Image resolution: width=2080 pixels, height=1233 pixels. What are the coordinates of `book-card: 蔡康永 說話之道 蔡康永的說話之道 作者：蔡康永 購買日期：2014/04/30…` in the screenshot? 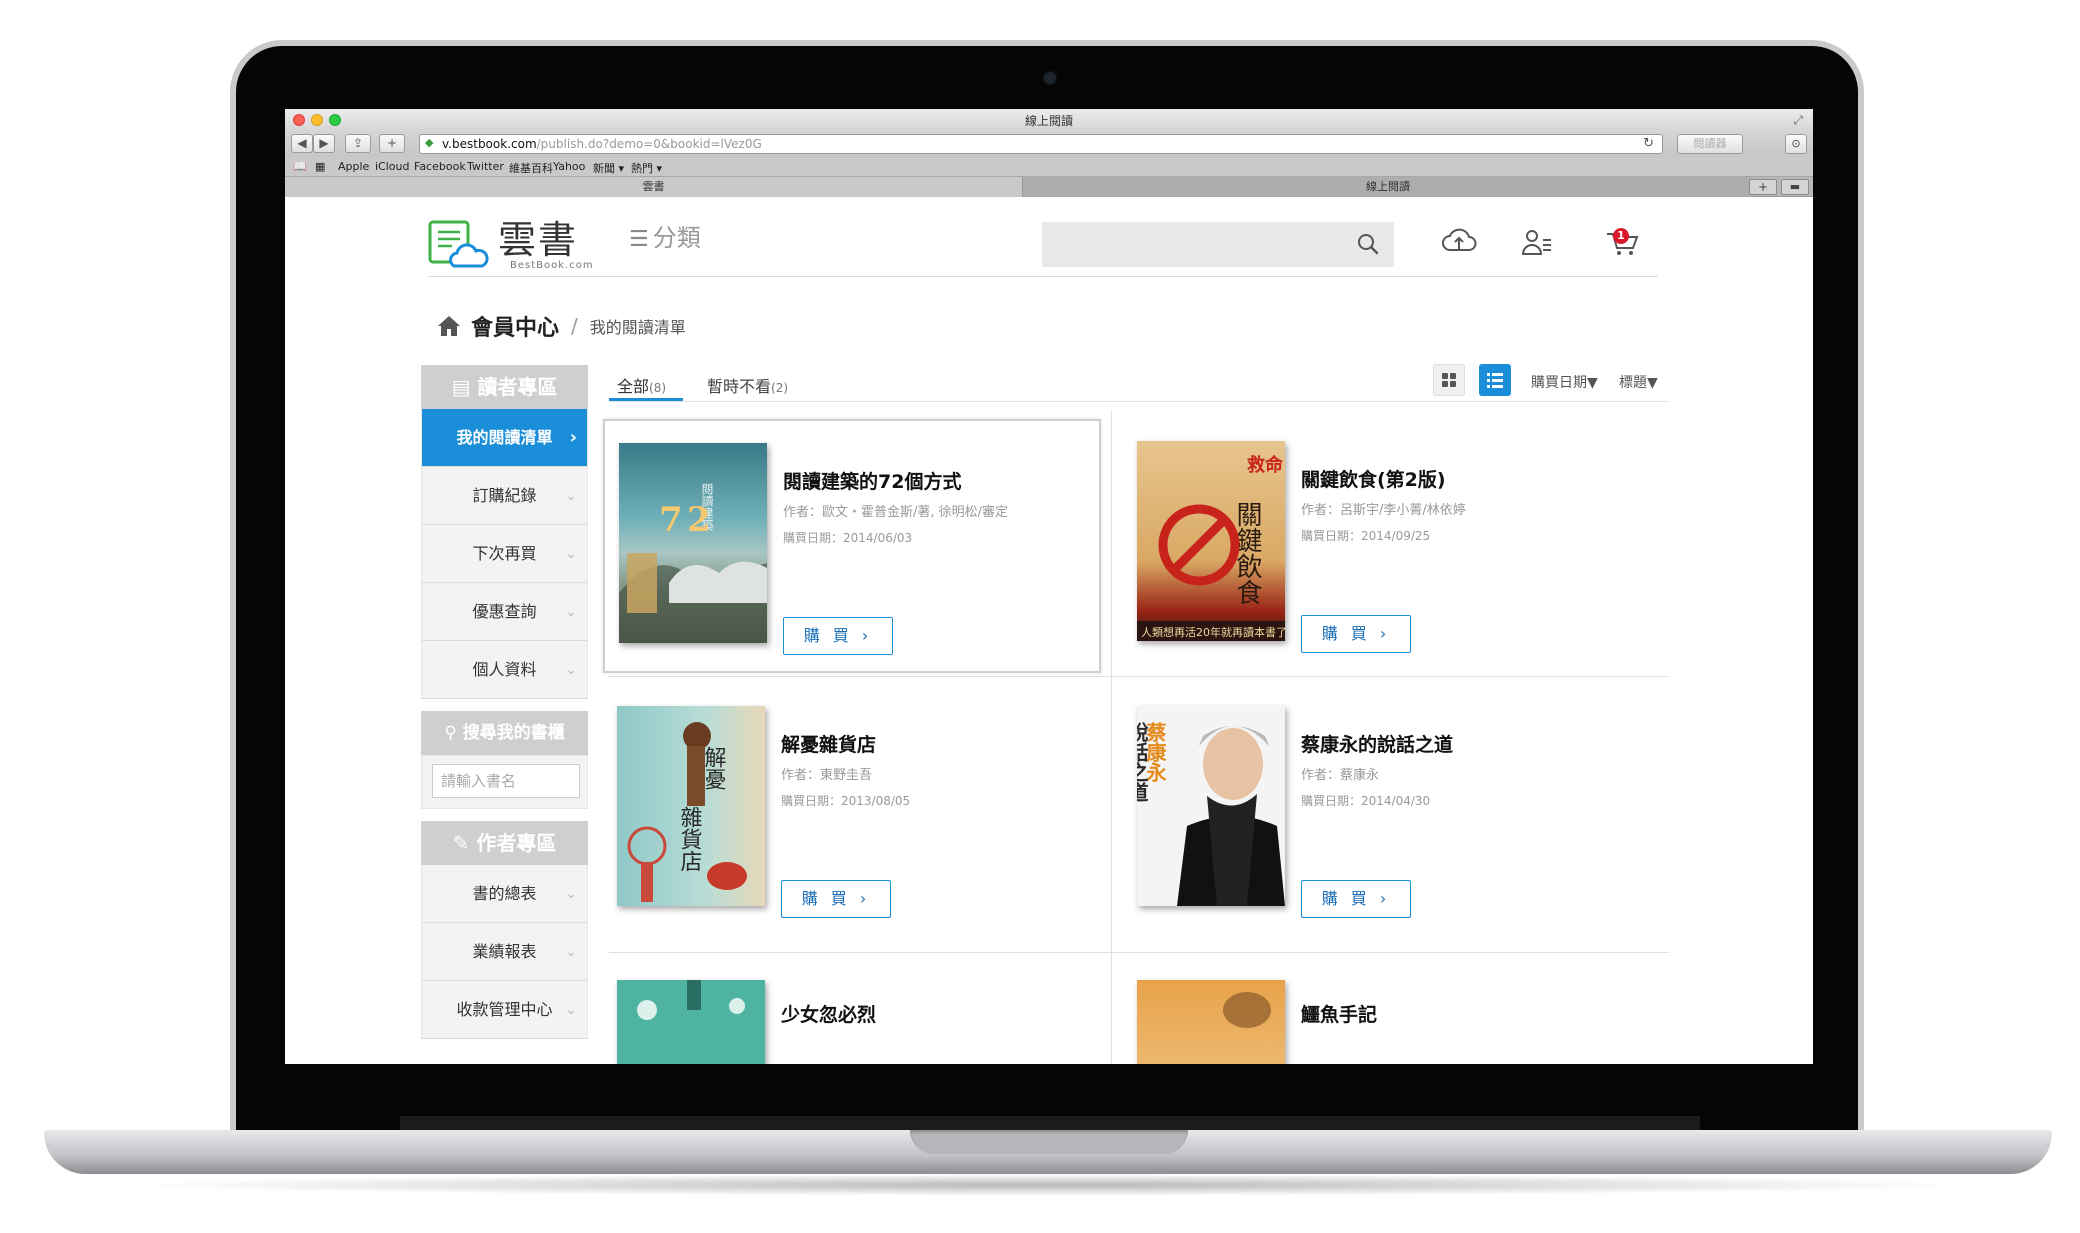 It's located at (1372, 811).